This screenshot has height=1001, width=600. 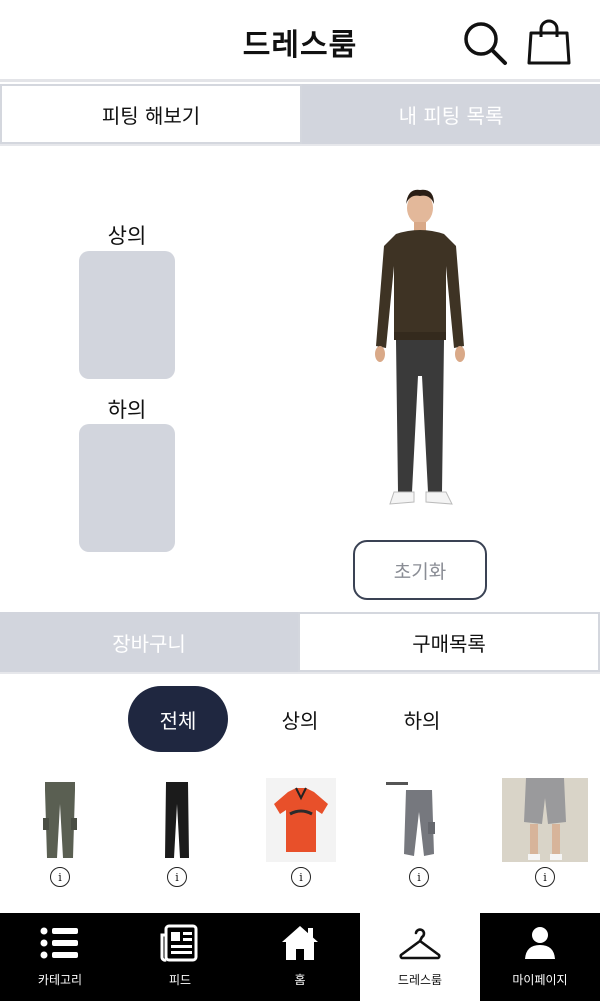 I want to click on filter-all: 전체, so click(x=178, y=719).